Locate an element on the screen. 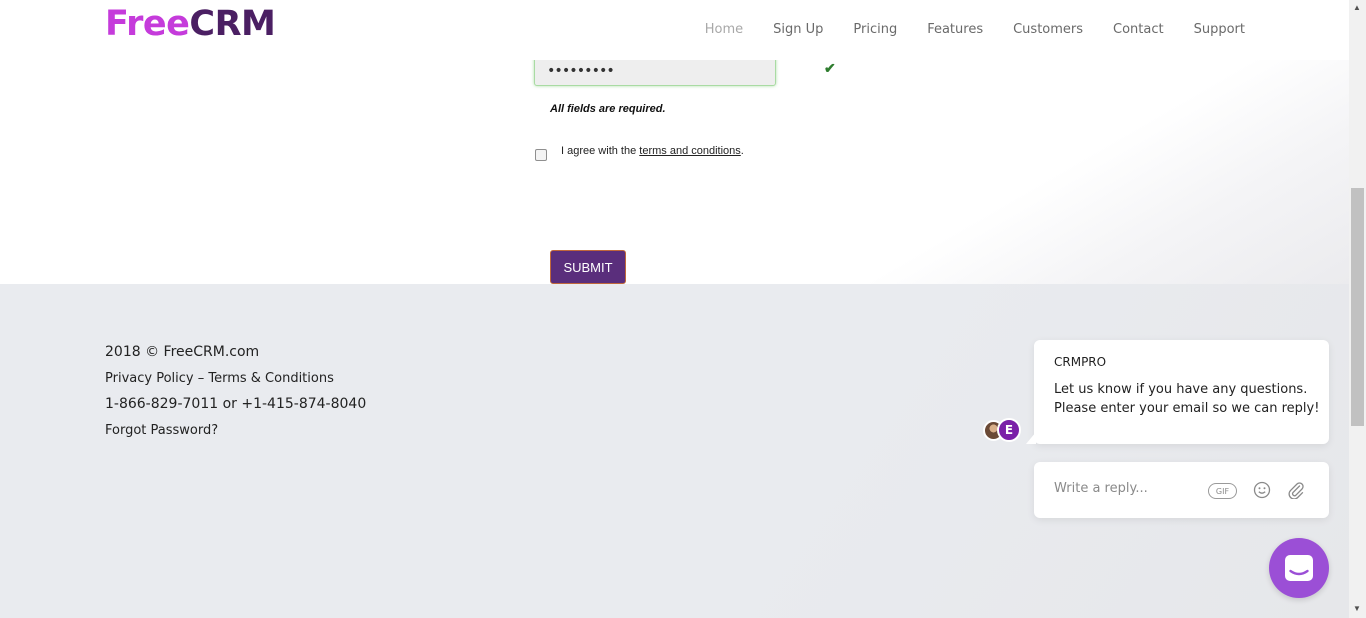 This screenshot has width=1366, height=618. nav-contact: Contact is located at coordinates (1138, 29).